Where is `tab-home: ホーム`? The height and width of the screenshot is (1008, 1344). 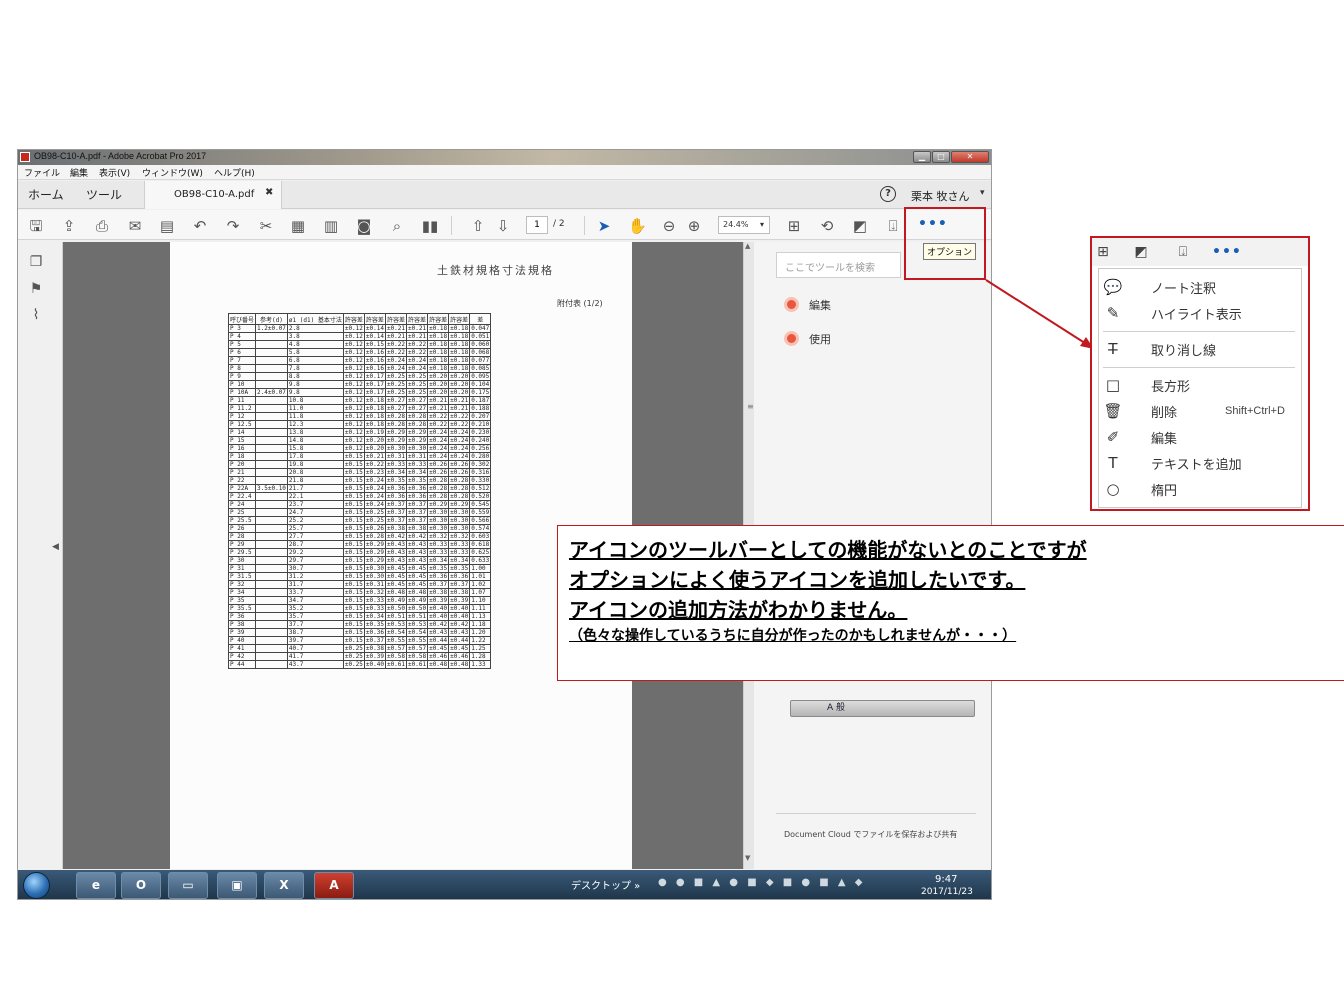
tab-home: ホーム is located at coordinates (46, 194).